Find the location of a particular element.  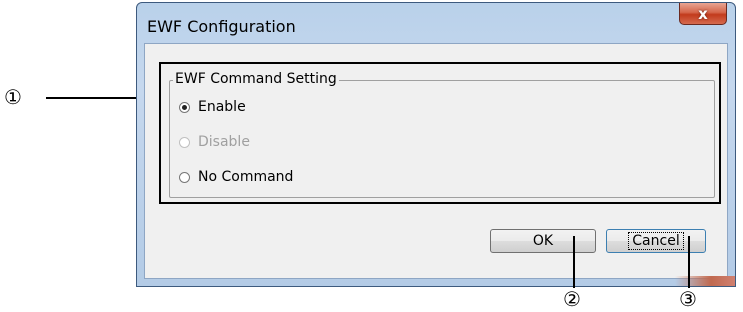

callout-3-line is located at coordinates (689, 262).